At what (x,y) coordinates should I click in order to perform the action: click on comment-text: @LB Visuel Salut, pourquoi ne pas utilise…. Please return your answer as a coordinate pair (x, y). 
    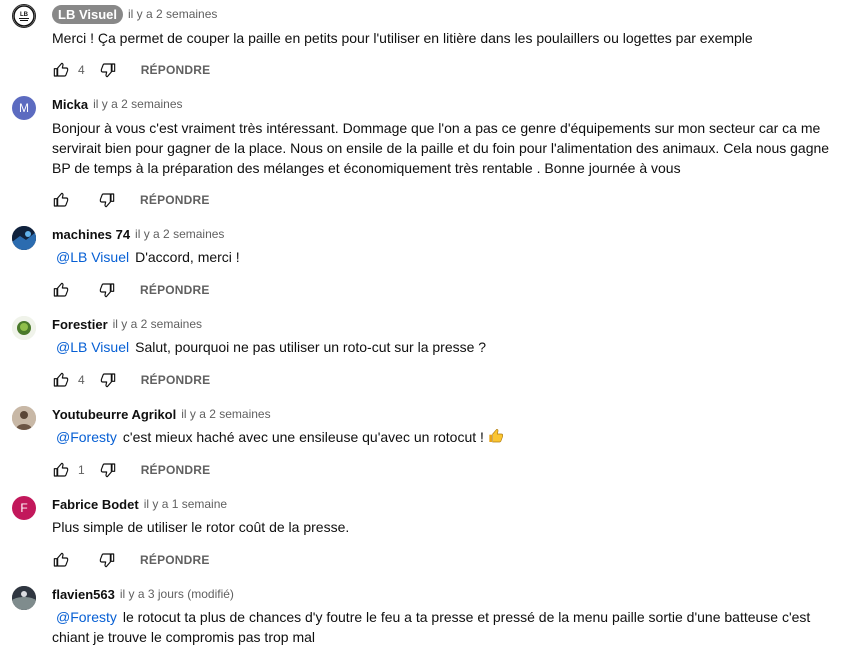
    Looking at the image, I should click on (271, 347).